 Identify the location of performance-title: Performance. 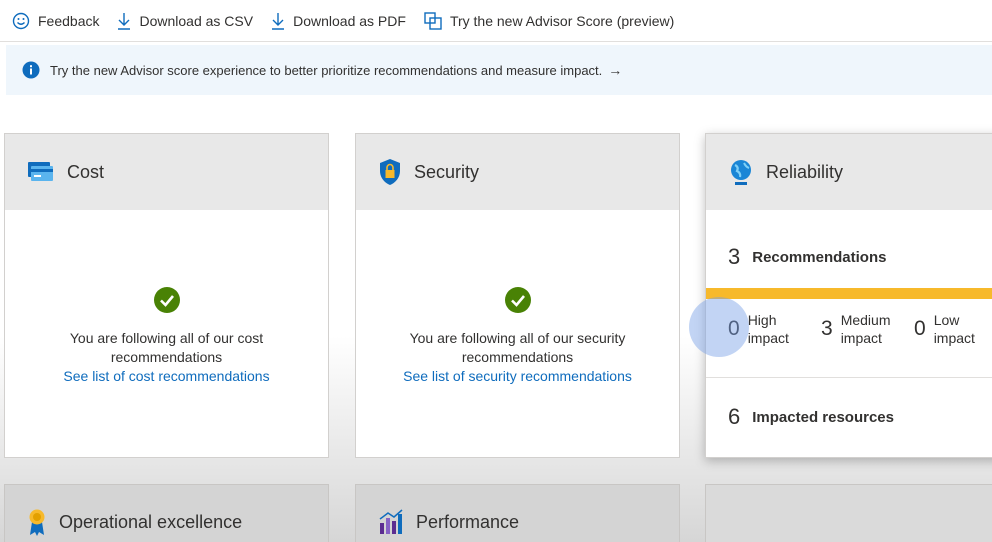
(468, 521).